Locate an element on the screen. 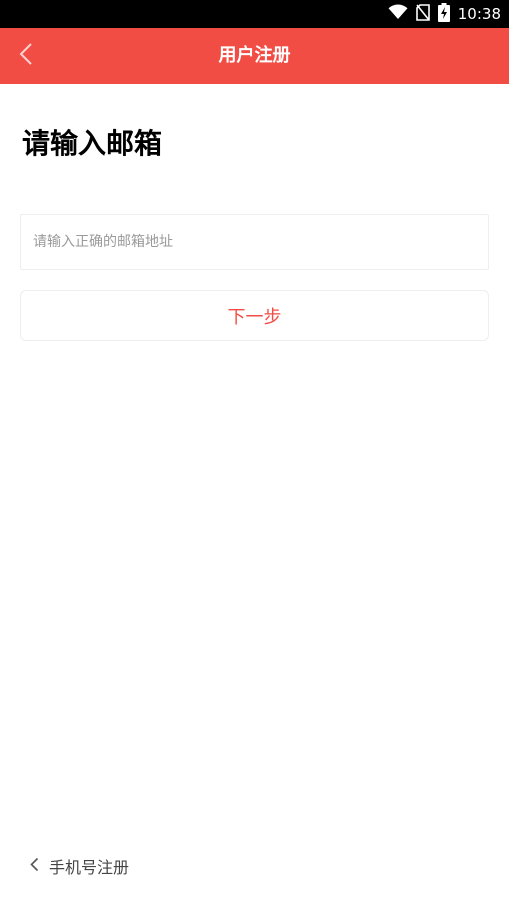 This screenshot has height=904, width=509. page-title: 用户注册 is located at coordinates (254, 55).